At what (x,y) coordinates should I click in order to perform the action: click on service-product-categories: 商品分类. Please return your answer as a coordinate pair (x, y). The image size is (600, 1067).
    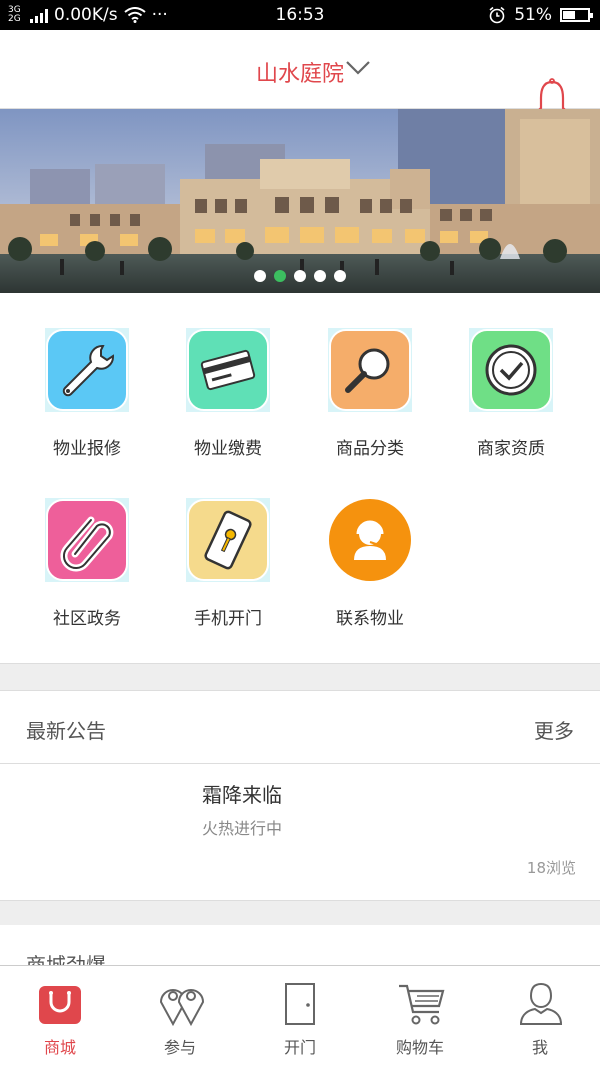
    Looking at the image, I should click on (370, 395).